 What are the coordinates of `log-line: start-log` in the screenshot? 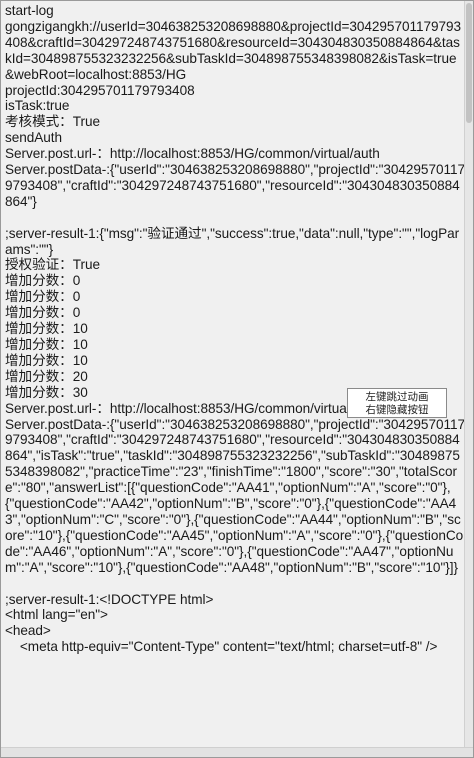 It's located at (29, 10).